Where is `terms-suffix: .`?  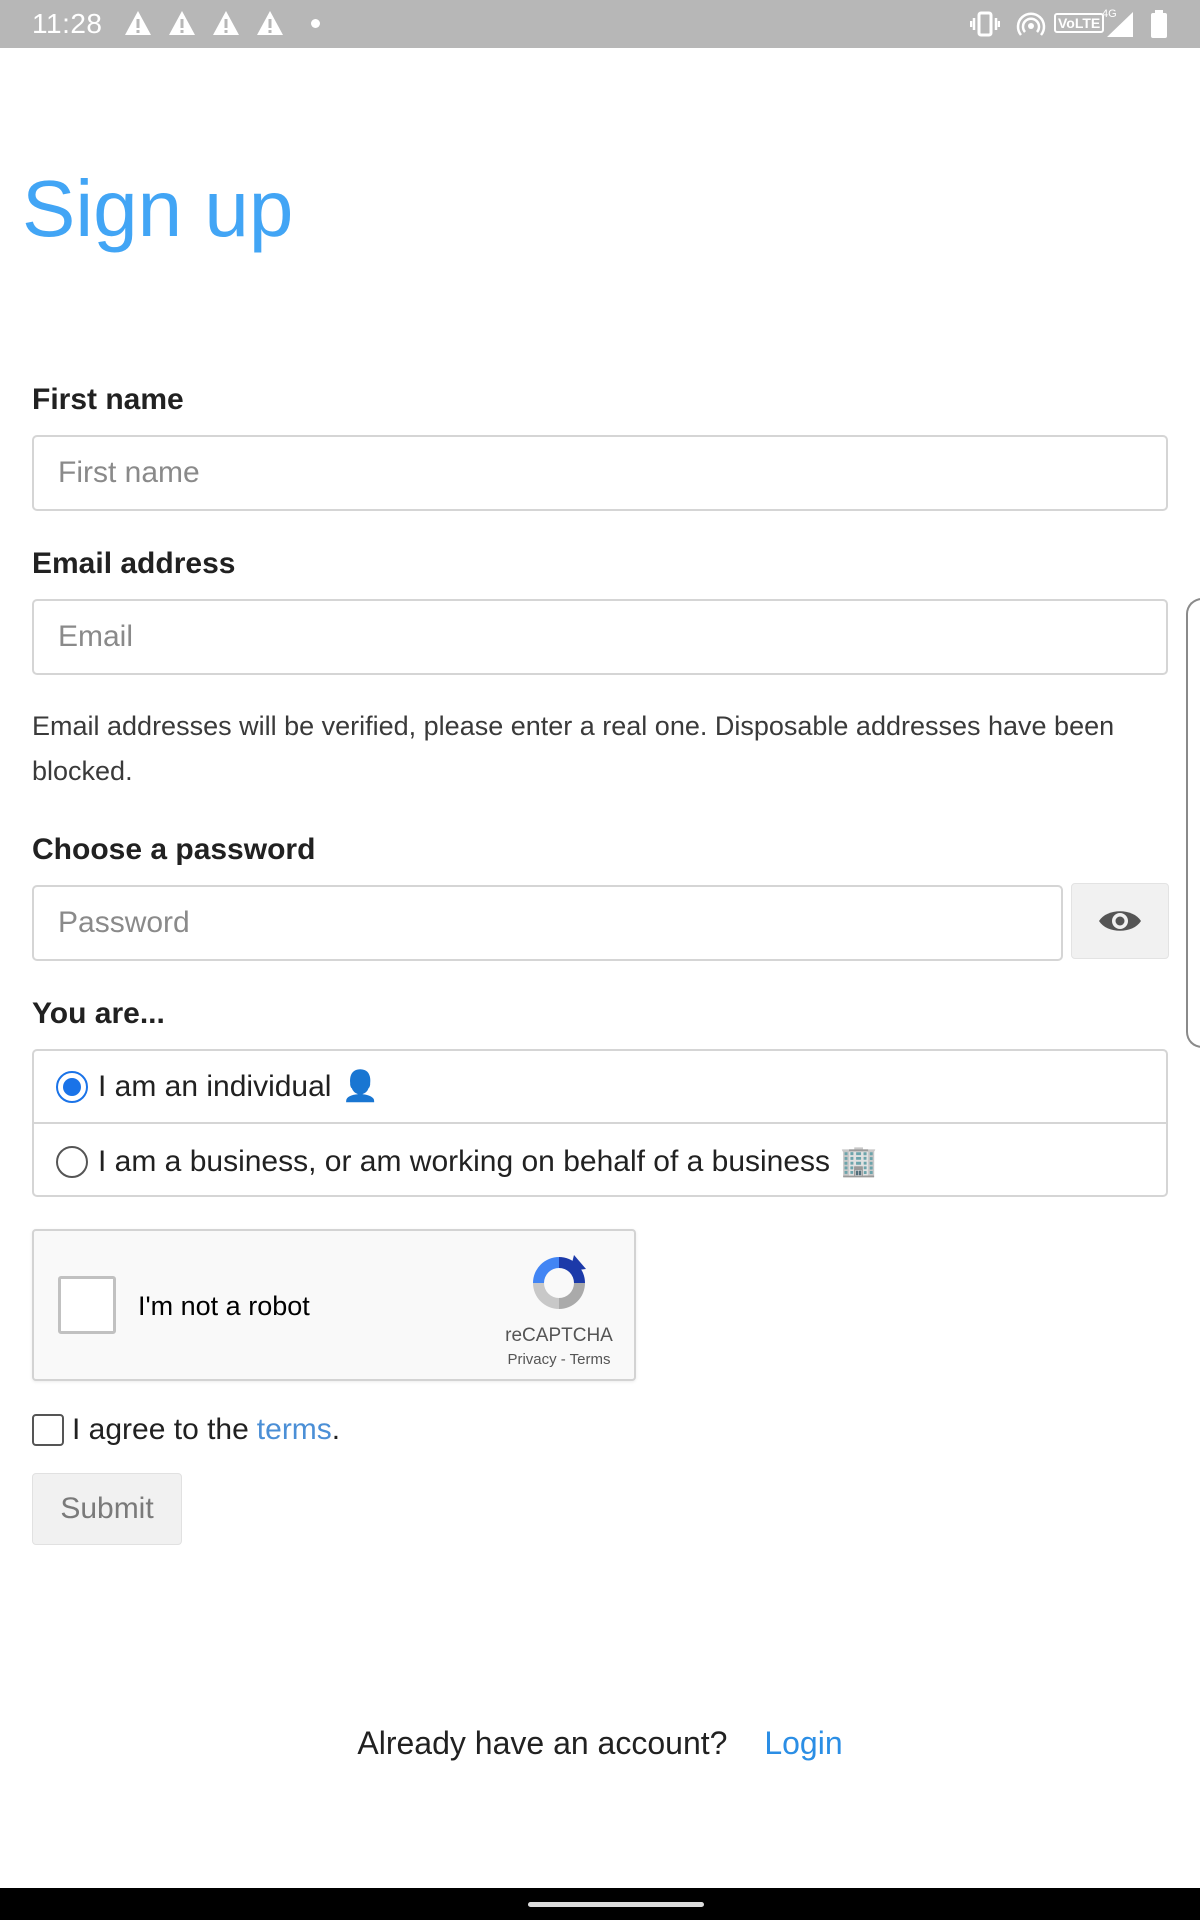
terms-suffix: . is located at coordinates (336, 1429).